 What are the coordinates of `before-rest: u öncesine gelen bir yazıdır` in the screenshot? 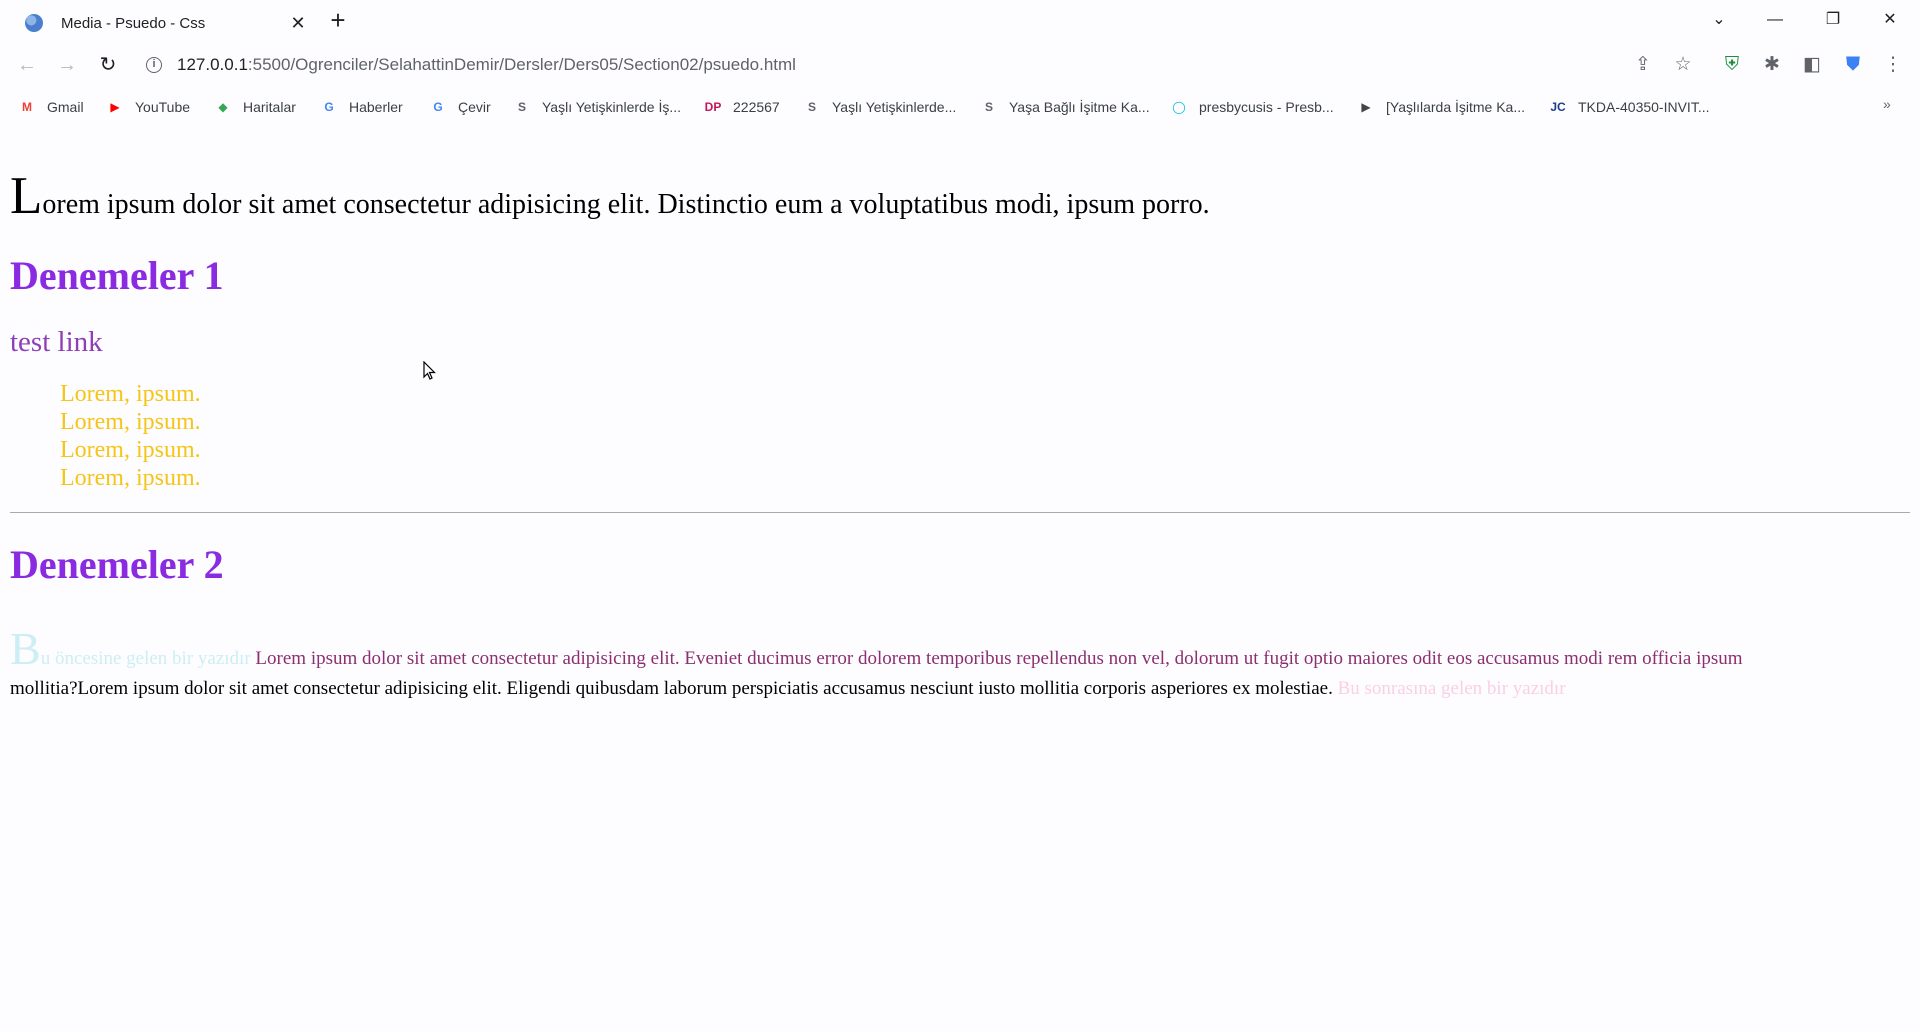 It's located at (145, 658).